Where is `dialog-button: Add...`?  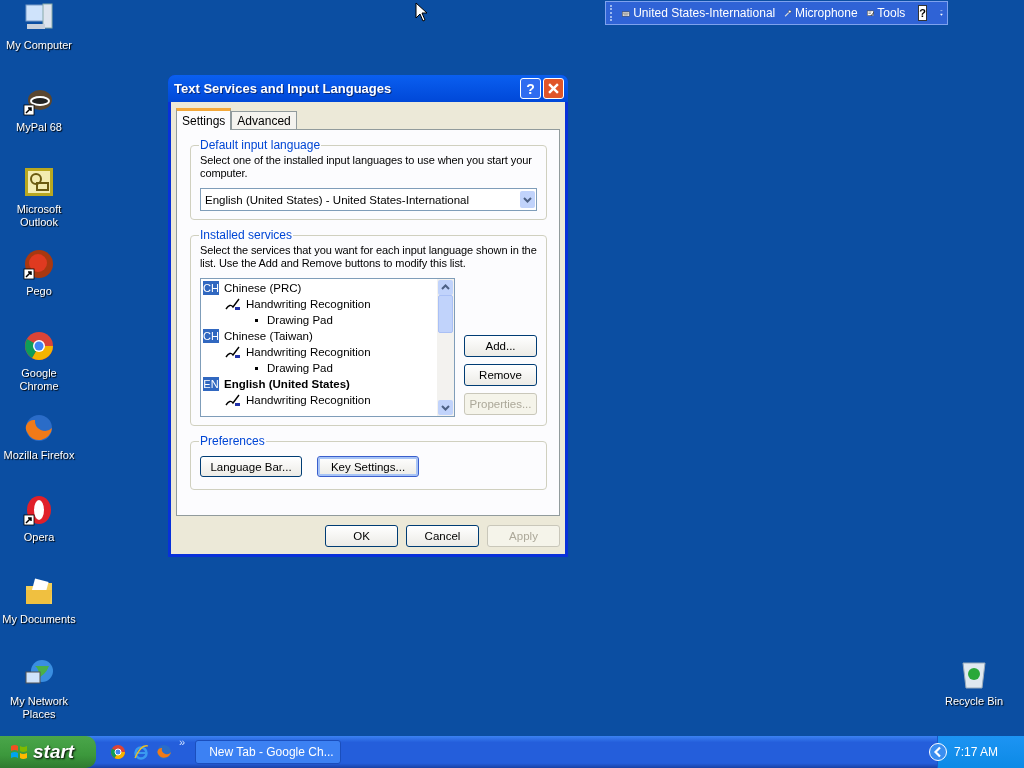
dialog-button: Add... is located at coordinates (500, 346).